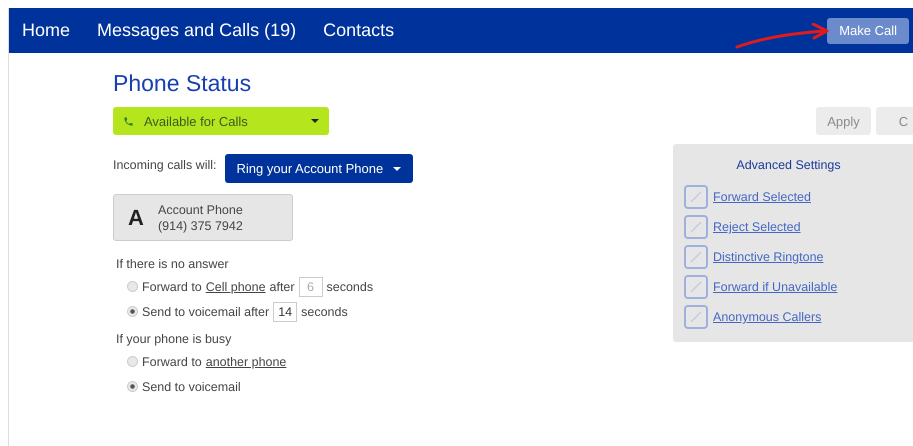 The height and width of the screenshot is (446, 913). I want to click on settings-link: Distinctive Ringtone, so click(768, 257).